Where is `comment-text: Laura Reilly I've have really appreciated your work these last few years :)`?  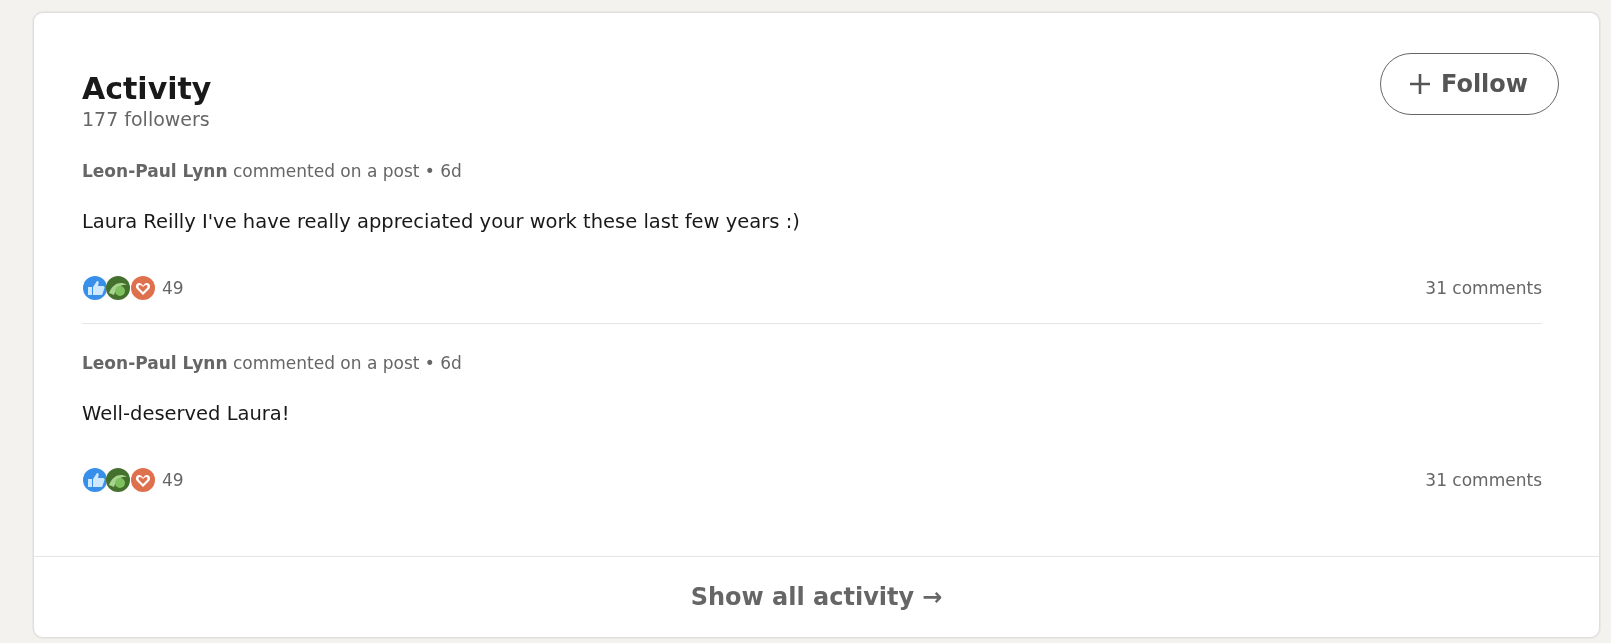 comment-text: Laura Reilly I've have really appreciated your work these last few years :) is located at coordinates (441, 222).